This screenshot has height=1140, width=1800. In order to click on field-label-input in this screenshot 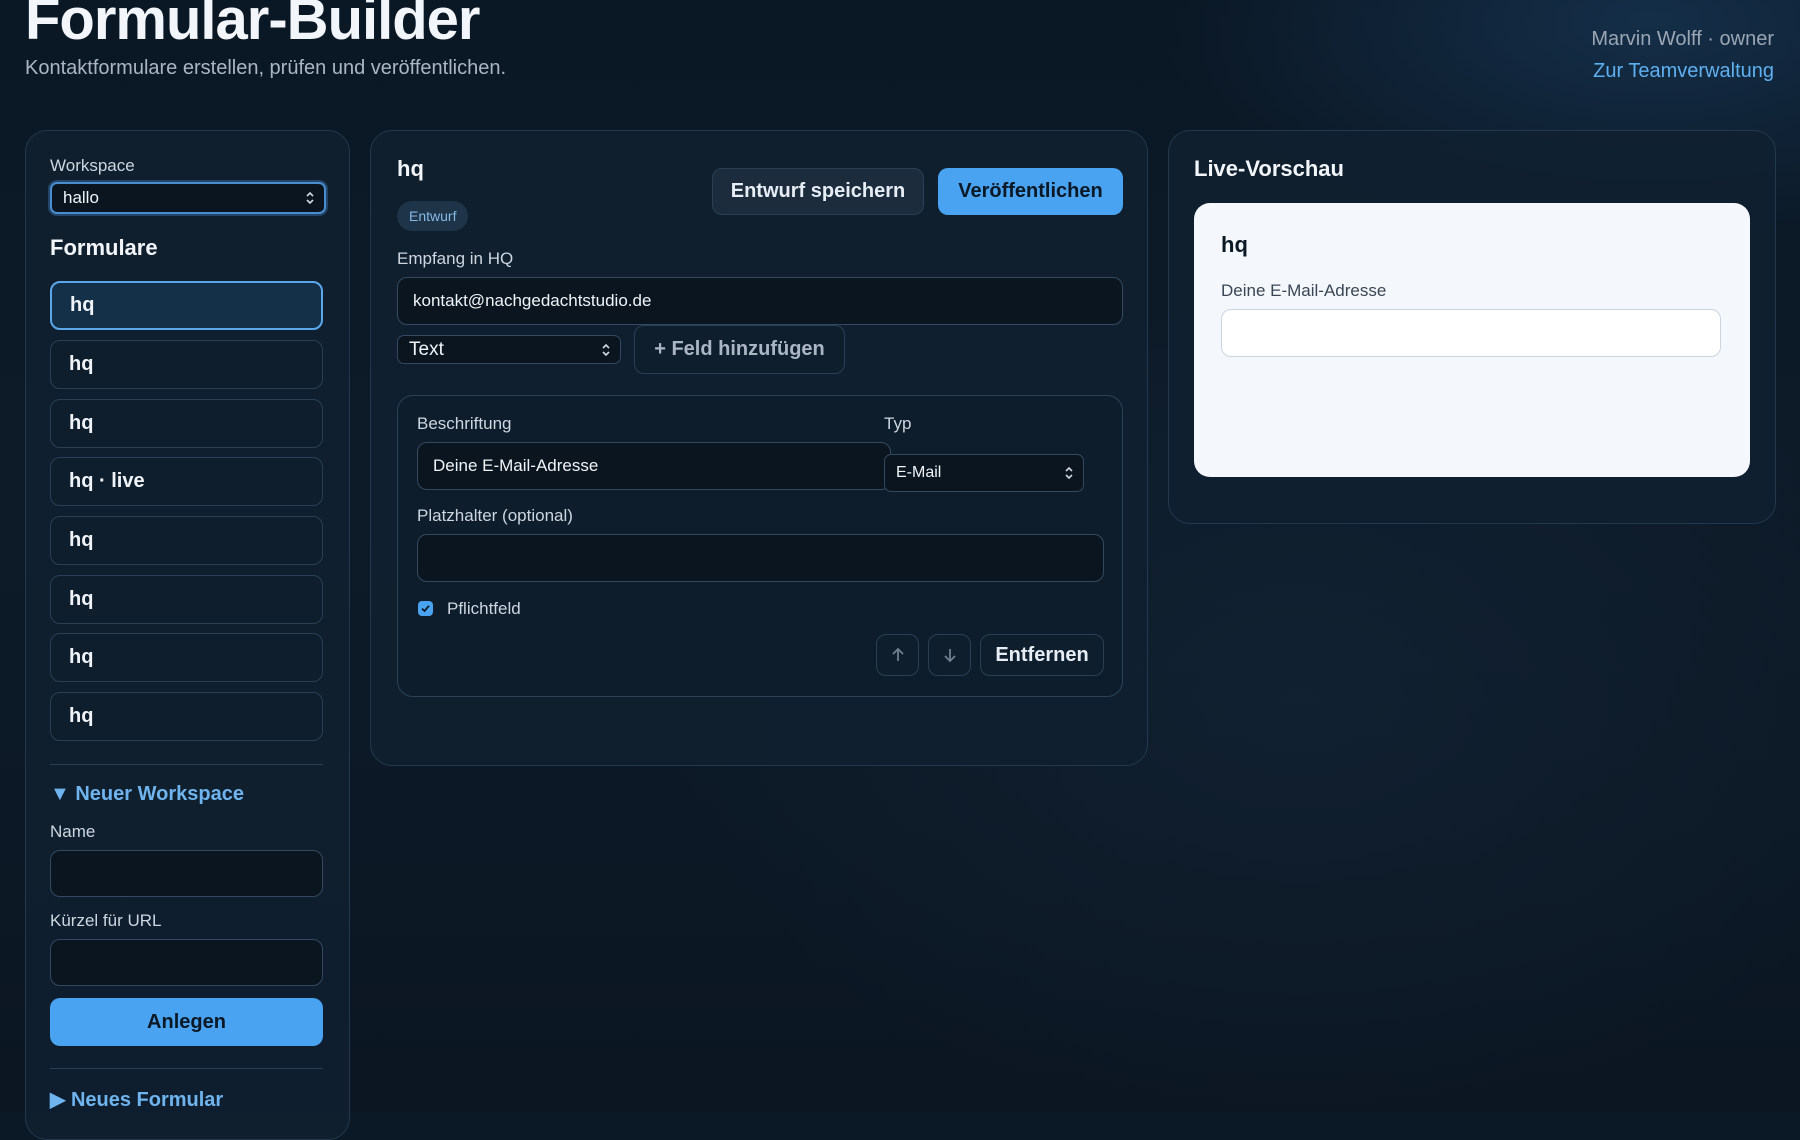, I will do `click(654, 466)`.